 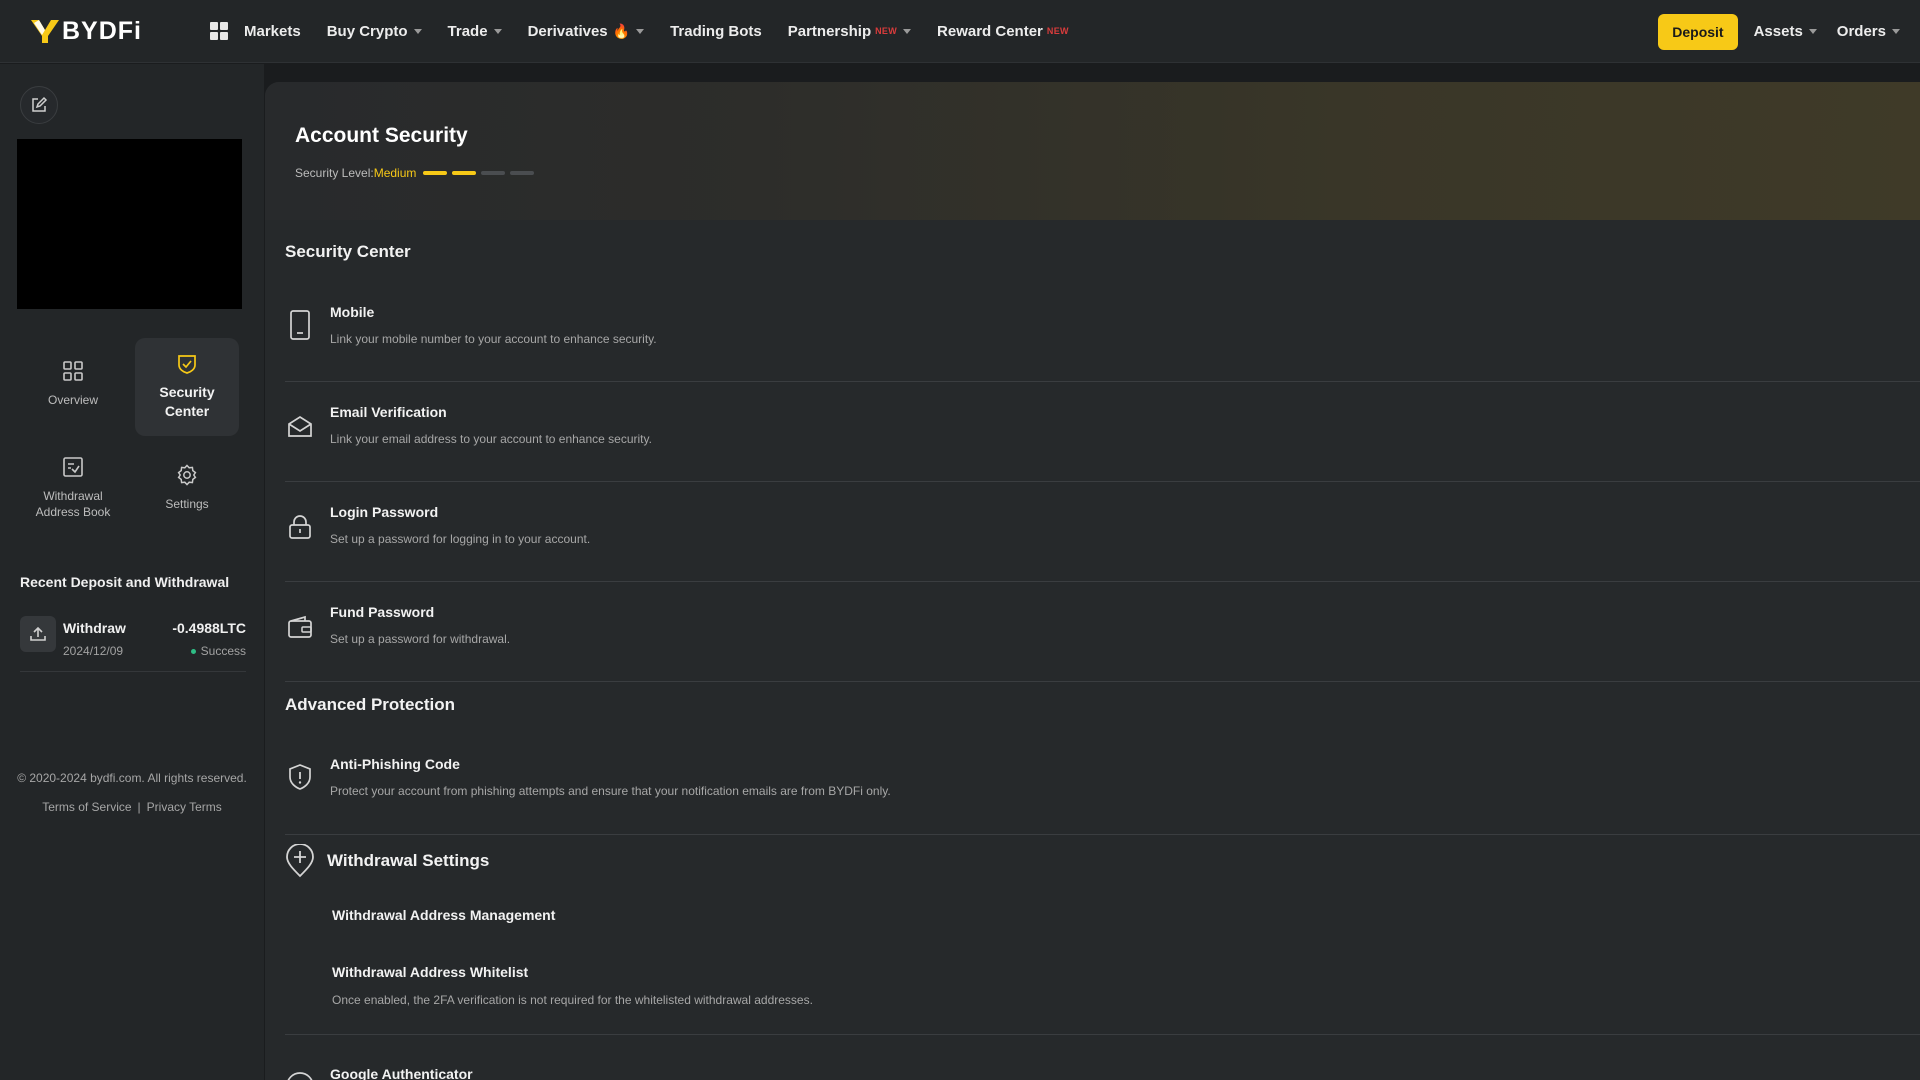 I want to click on withdrawal-settings-title: Withdrawal Settings, so click(x=408, y=860).